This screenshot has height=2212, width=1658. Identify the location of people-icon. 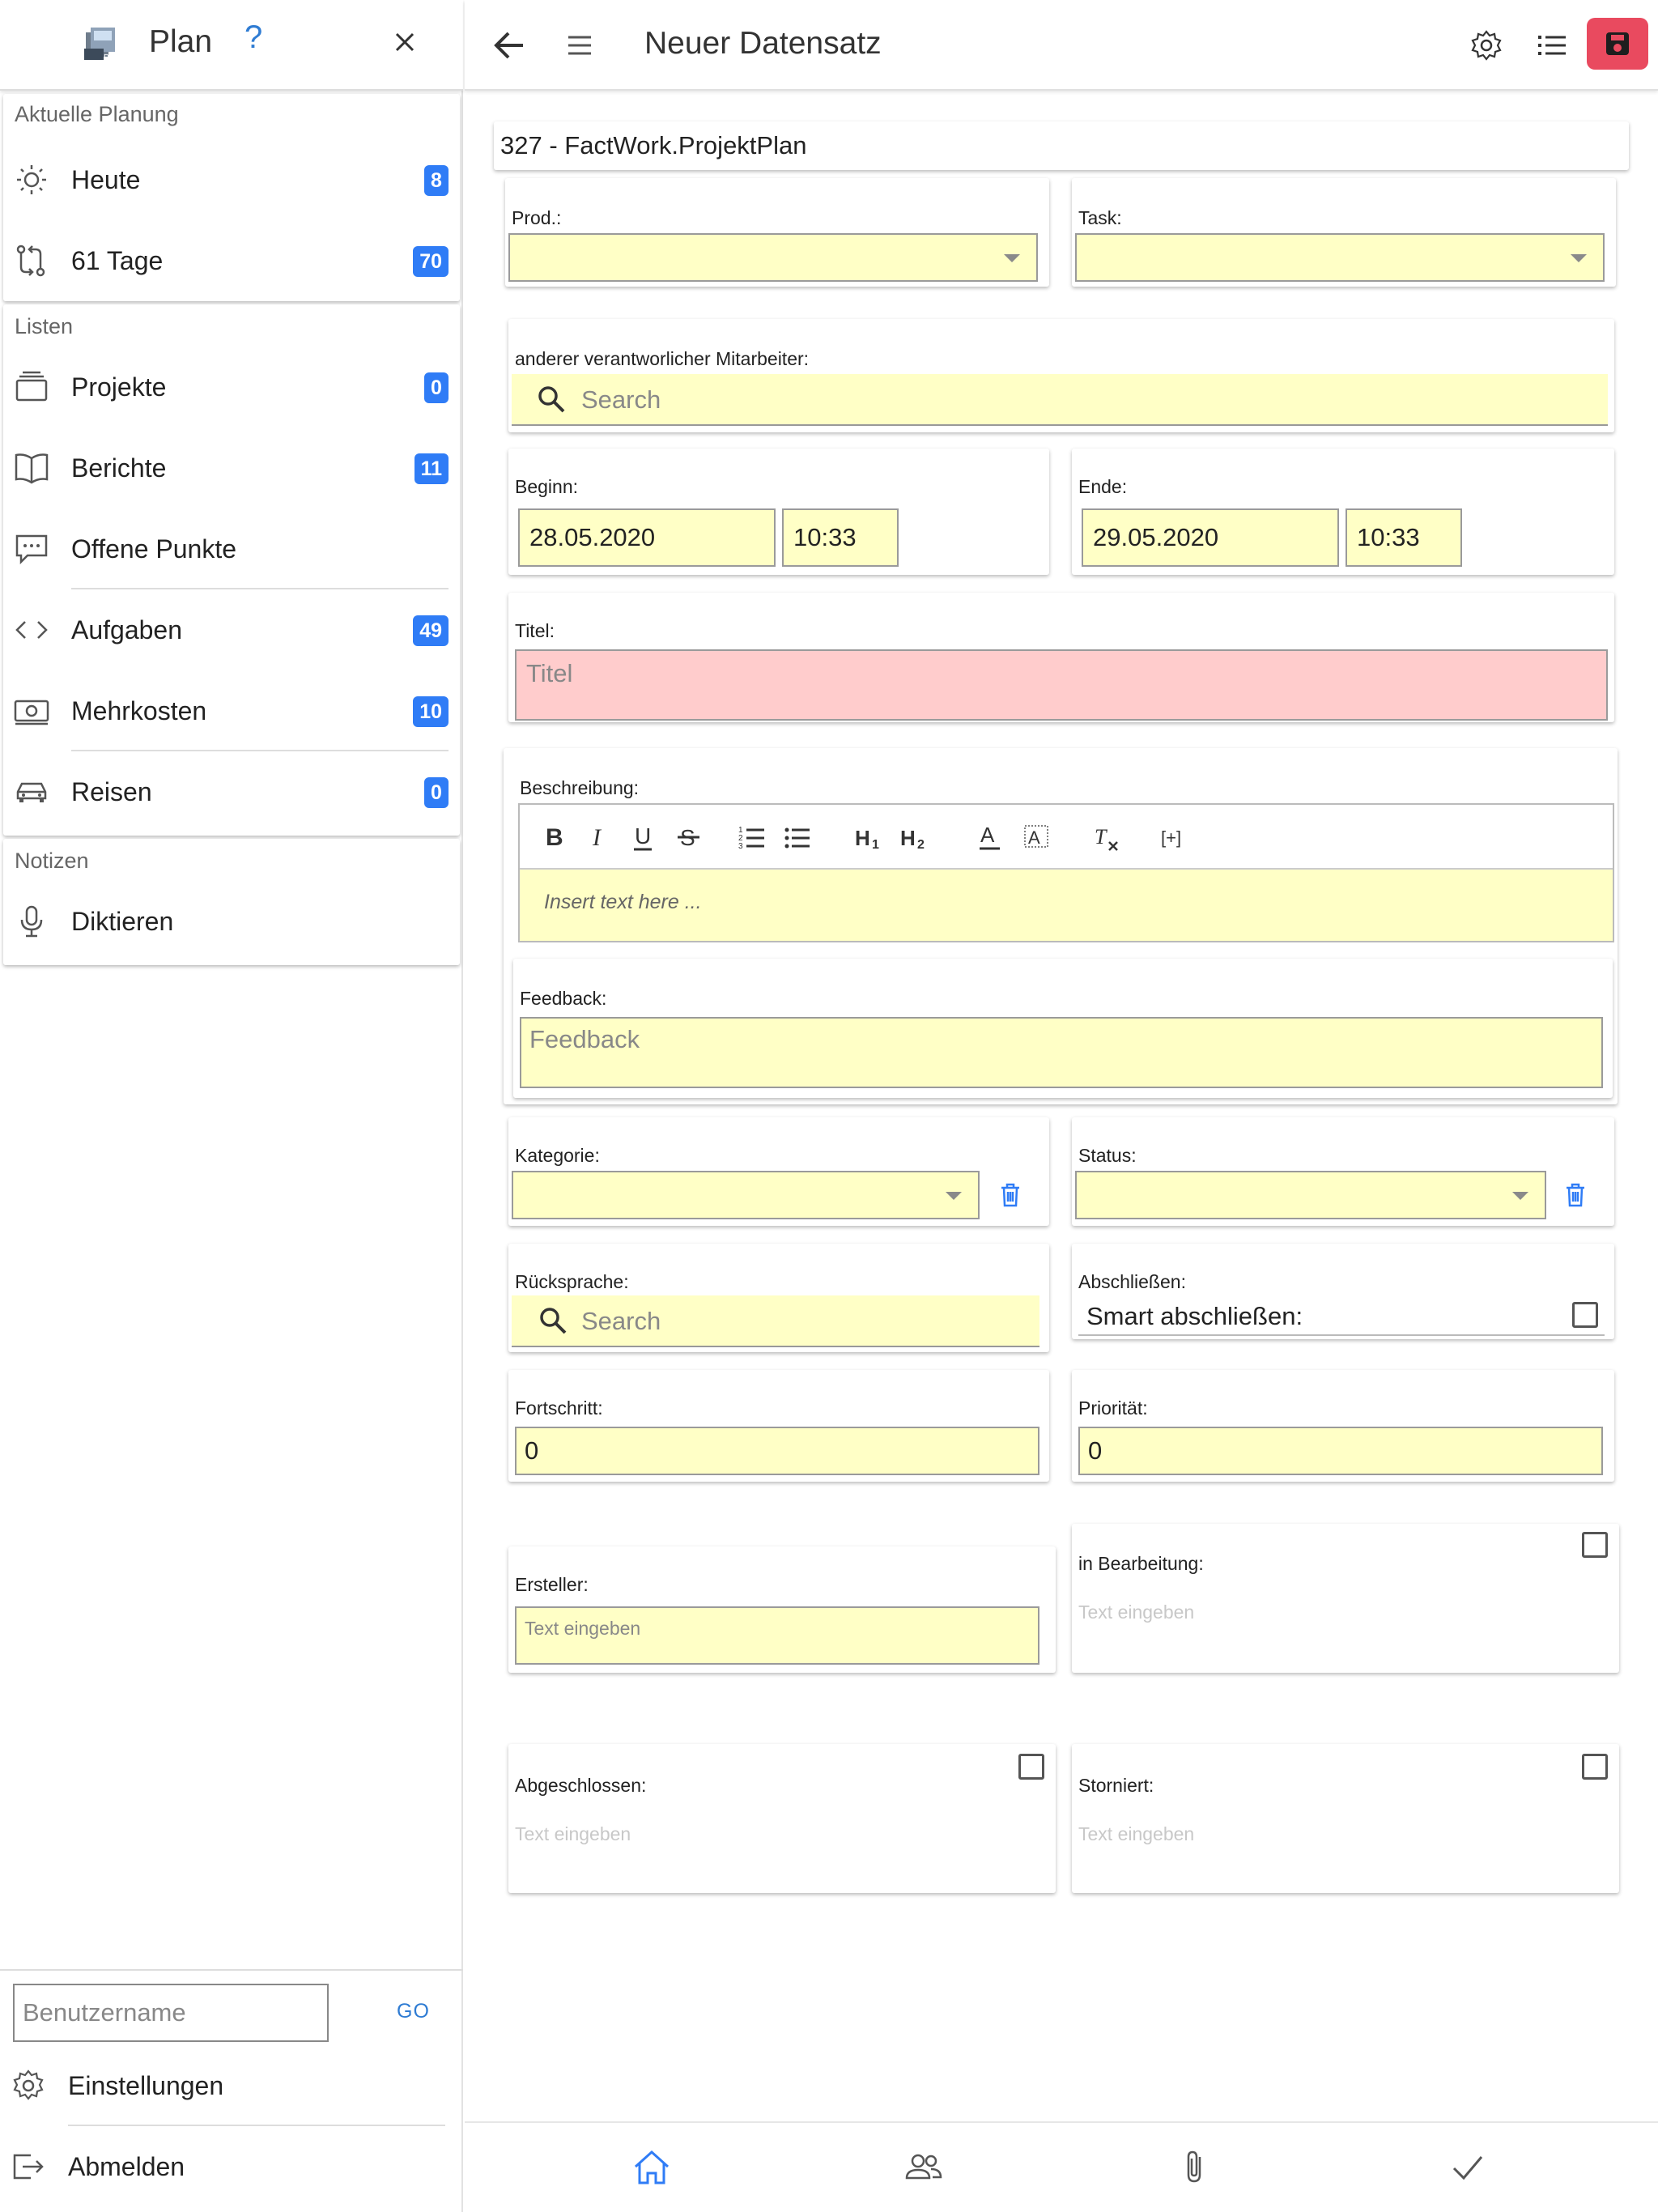
(923, 2167).